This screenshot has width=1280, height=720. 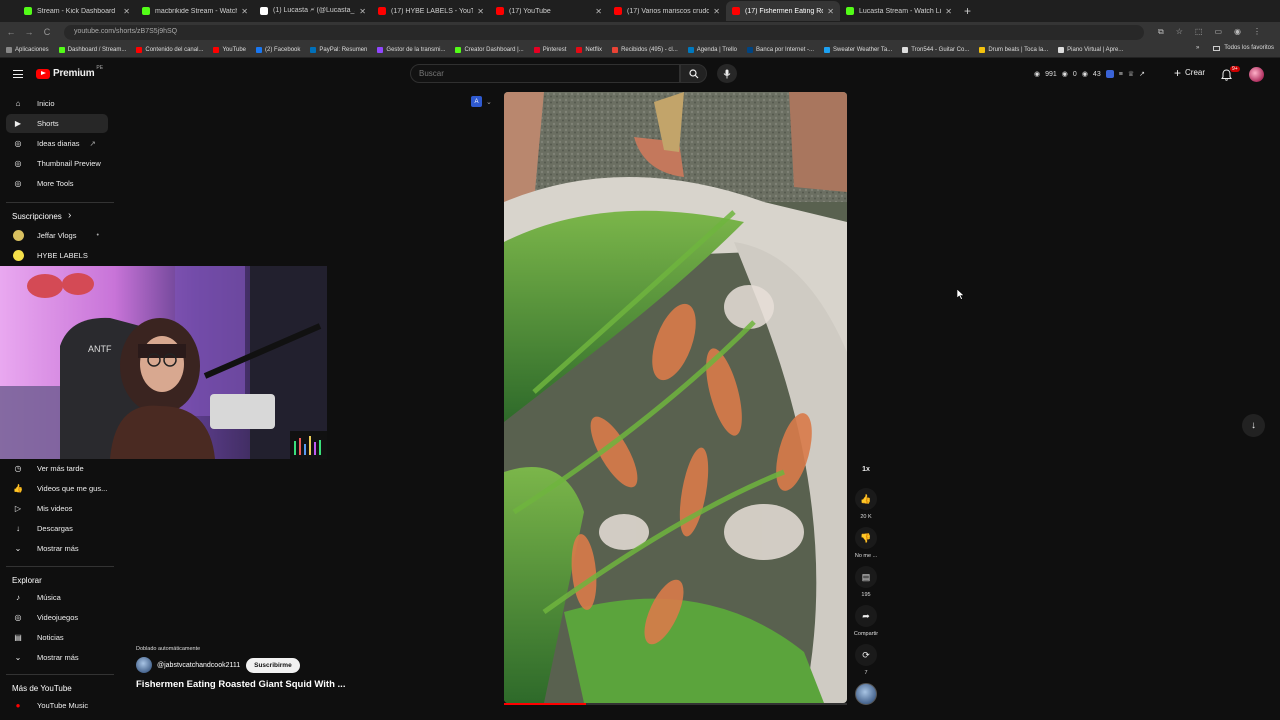 What do you see at coordinates (57, 235) in the screenshot?
I see `subscription-item: Jeffar Vlogs •` at bounding box center [57, 235].